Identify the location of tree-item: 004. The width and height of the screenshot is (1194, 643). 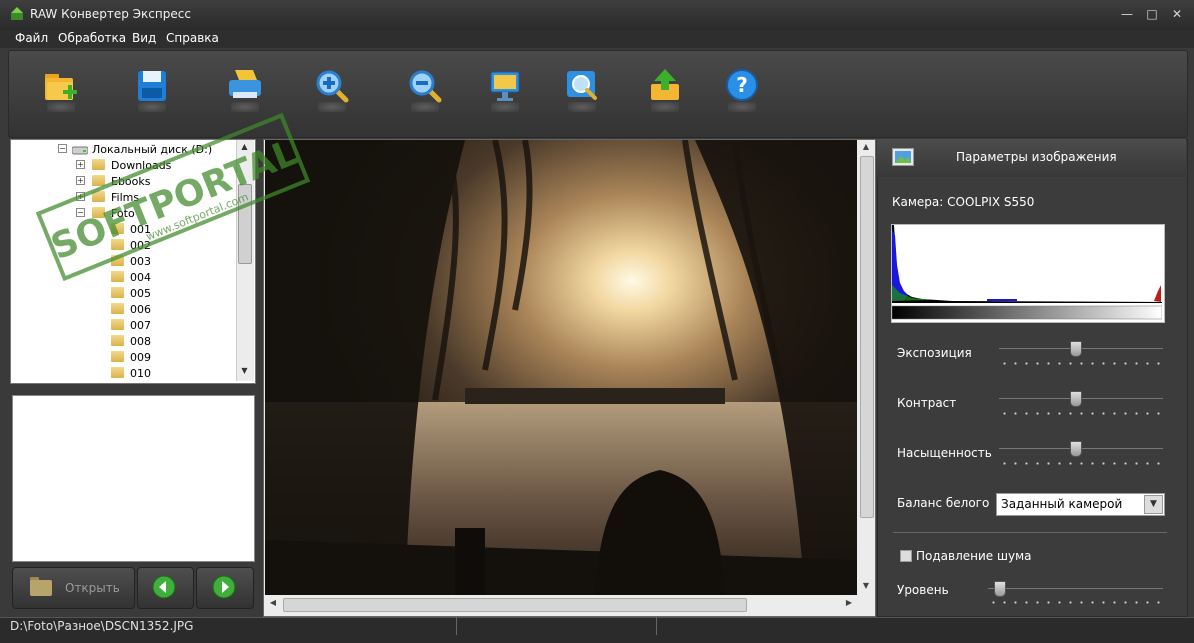
(140, 277).